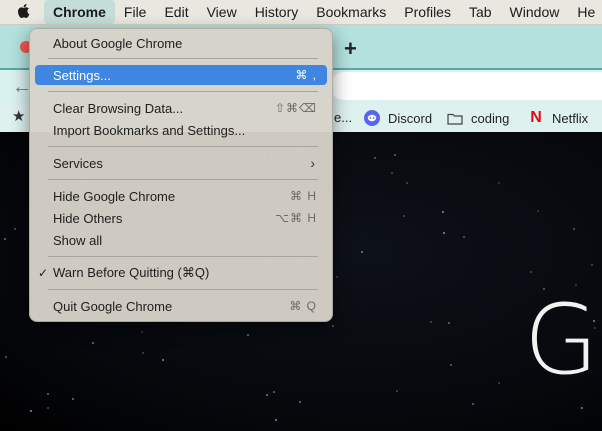 The width and height of the screenshot is (602, 431). What do you see at coordinates (135, 12) in the screenshot?
I see `menubar-file: File` at bounding box center [135, 12].